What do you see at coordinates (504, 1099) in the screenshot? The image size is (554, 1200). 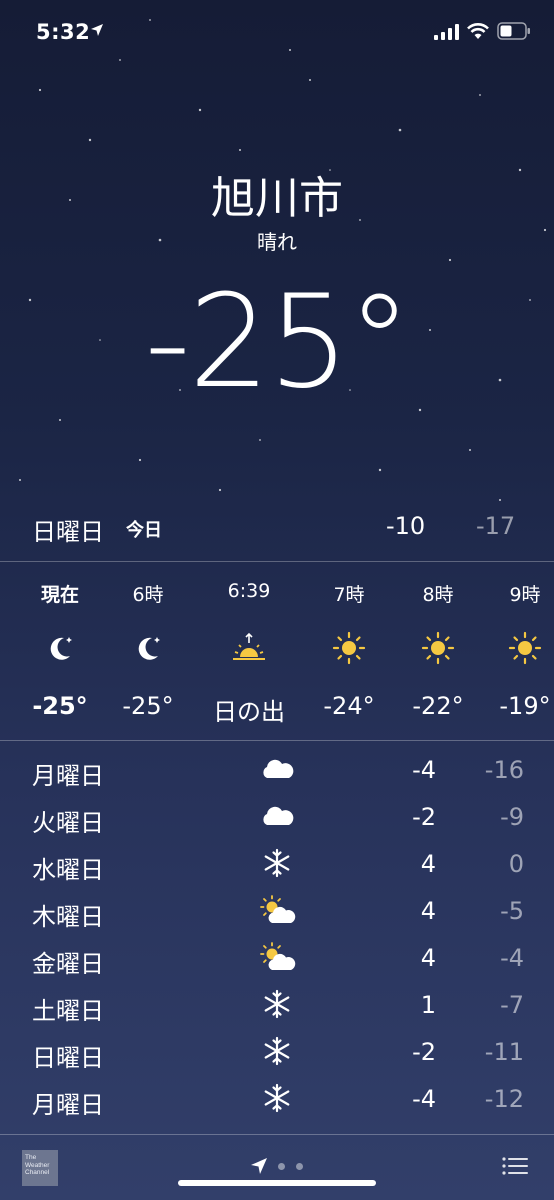 I see `day-low: -12` at bounding box center [504, 1099].